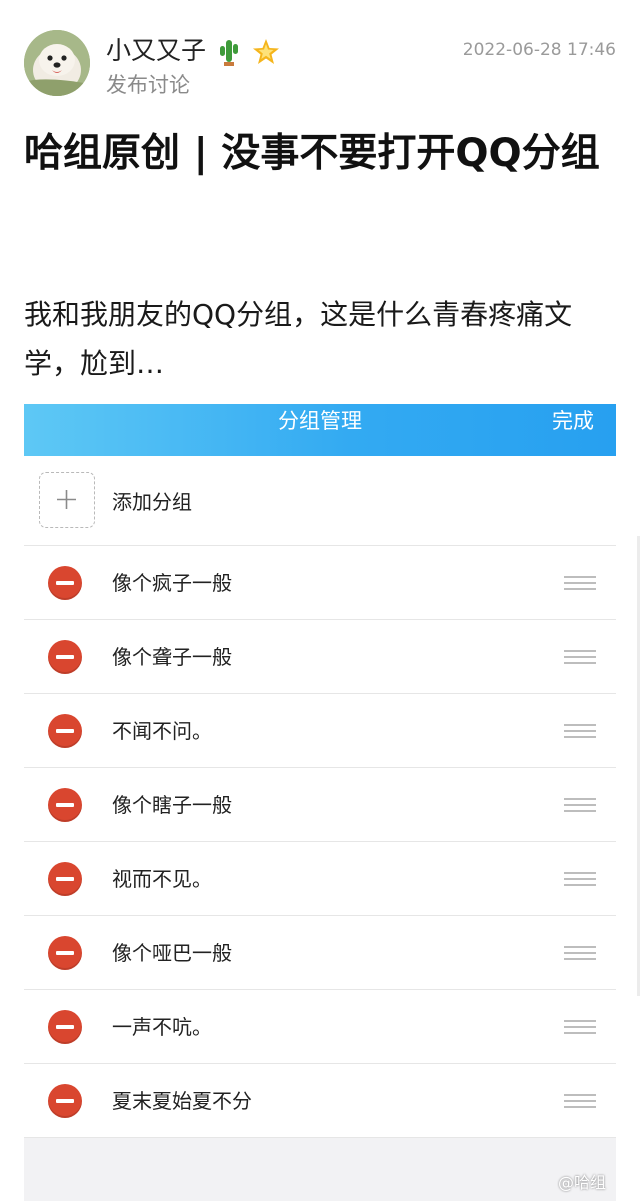 The height and width of the screenshot is (1201, 640). I want to click on navbar-title: 分组管理, so click(320, 421).